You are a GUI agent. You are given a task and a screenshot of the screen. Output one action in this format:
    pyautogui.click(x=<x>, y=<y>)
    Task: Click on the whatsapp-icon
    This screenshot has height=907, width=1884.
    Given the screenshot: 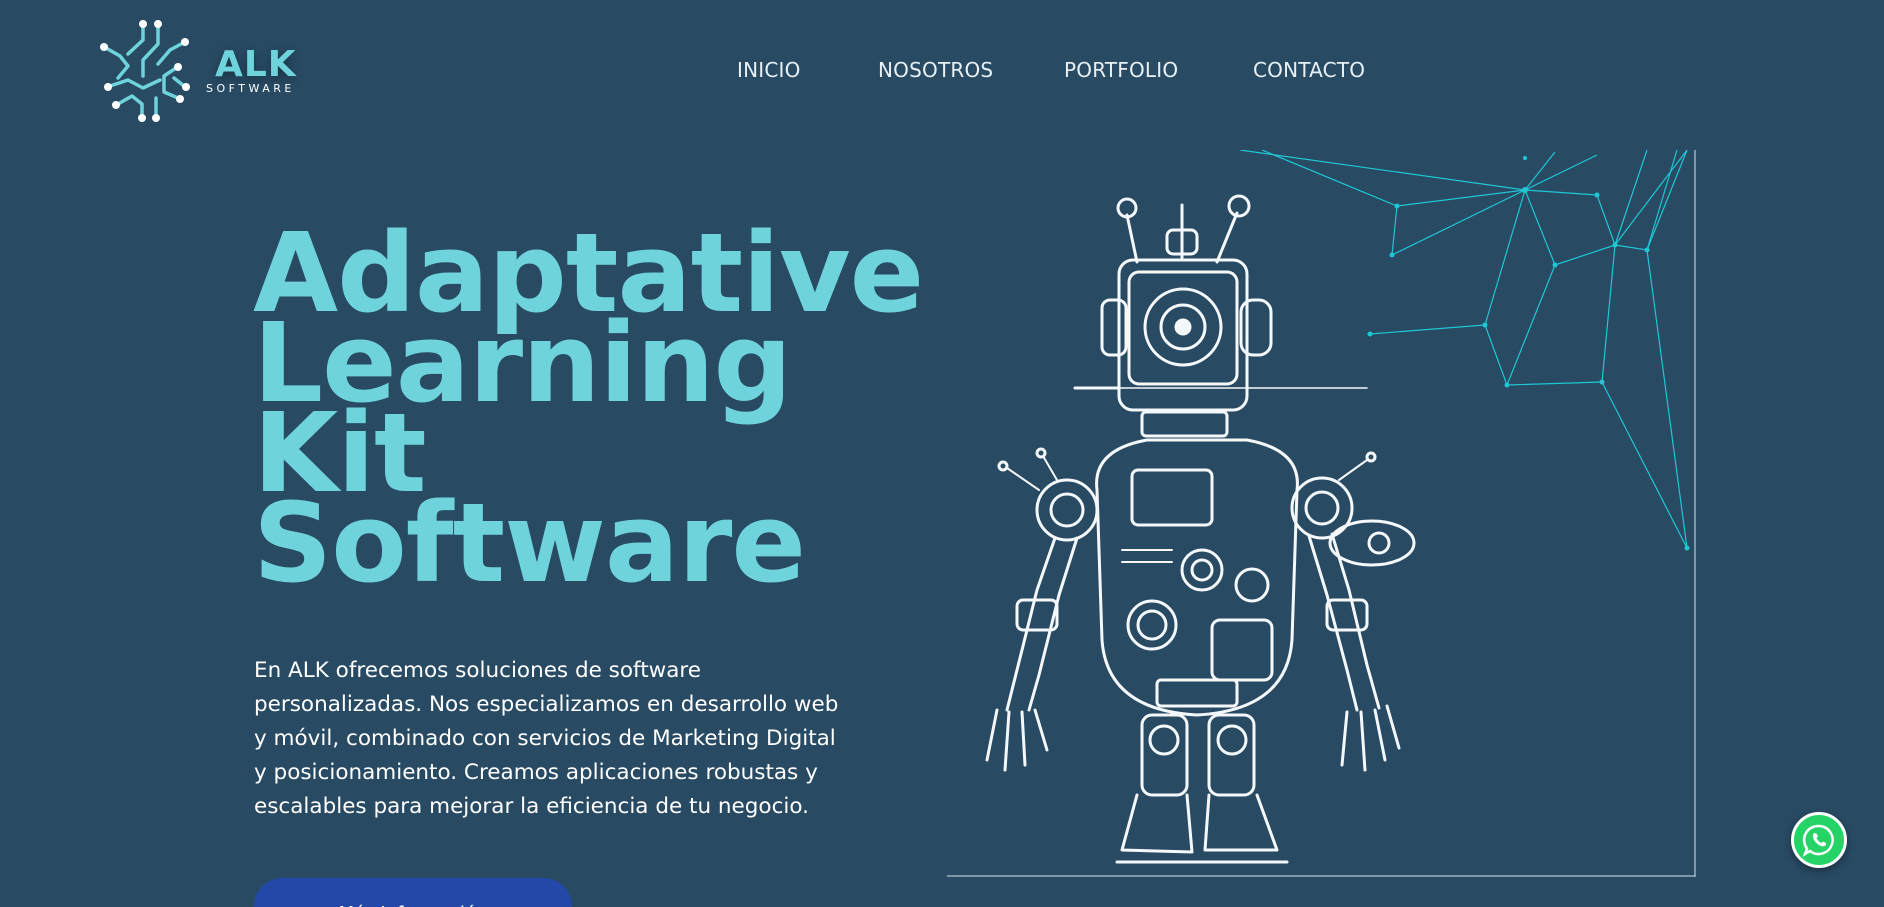 What is the action you would take?
    pyautogui.click(x=1818, y=840)
    